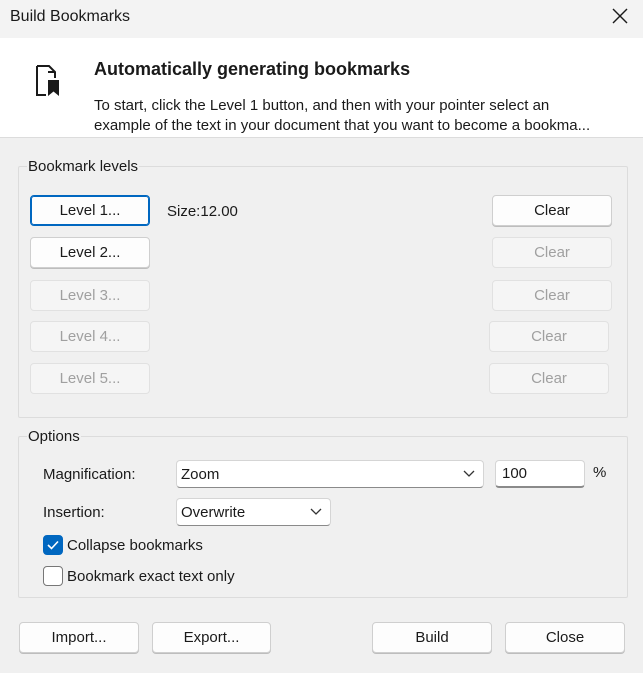 The height and width of the screenshot is (673, 643). I want to click on insertion-value: Overwrite, so click(213, 512).